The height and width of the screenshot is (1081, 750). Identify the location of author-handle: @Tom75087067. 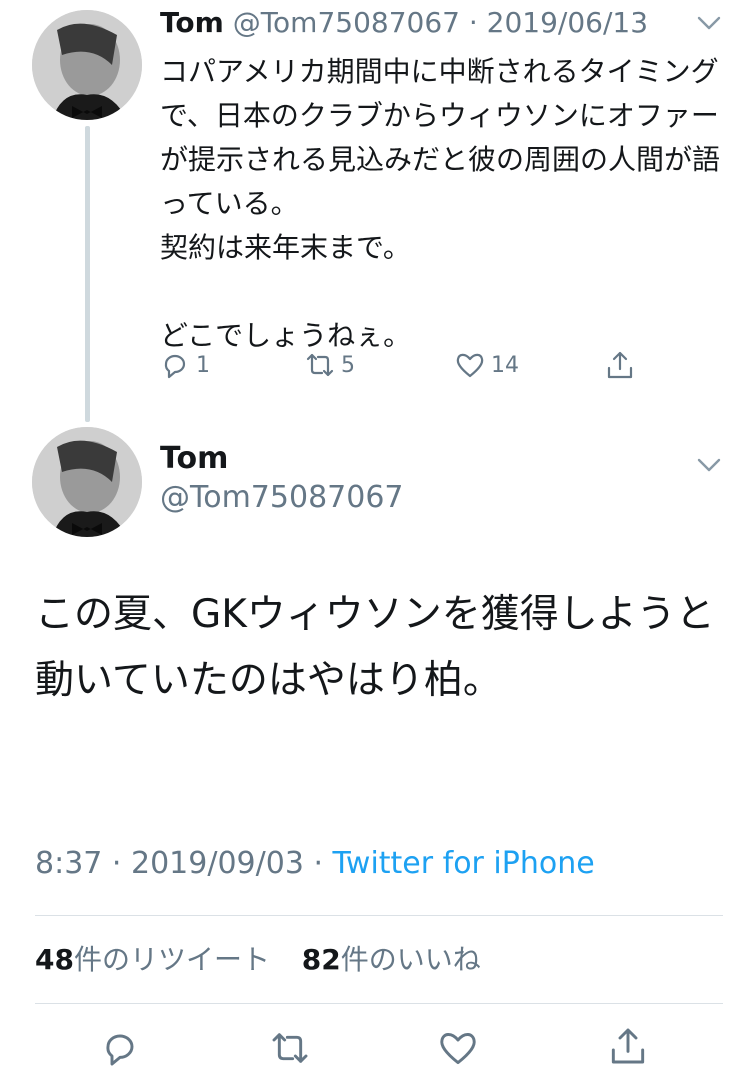
(282, 497).